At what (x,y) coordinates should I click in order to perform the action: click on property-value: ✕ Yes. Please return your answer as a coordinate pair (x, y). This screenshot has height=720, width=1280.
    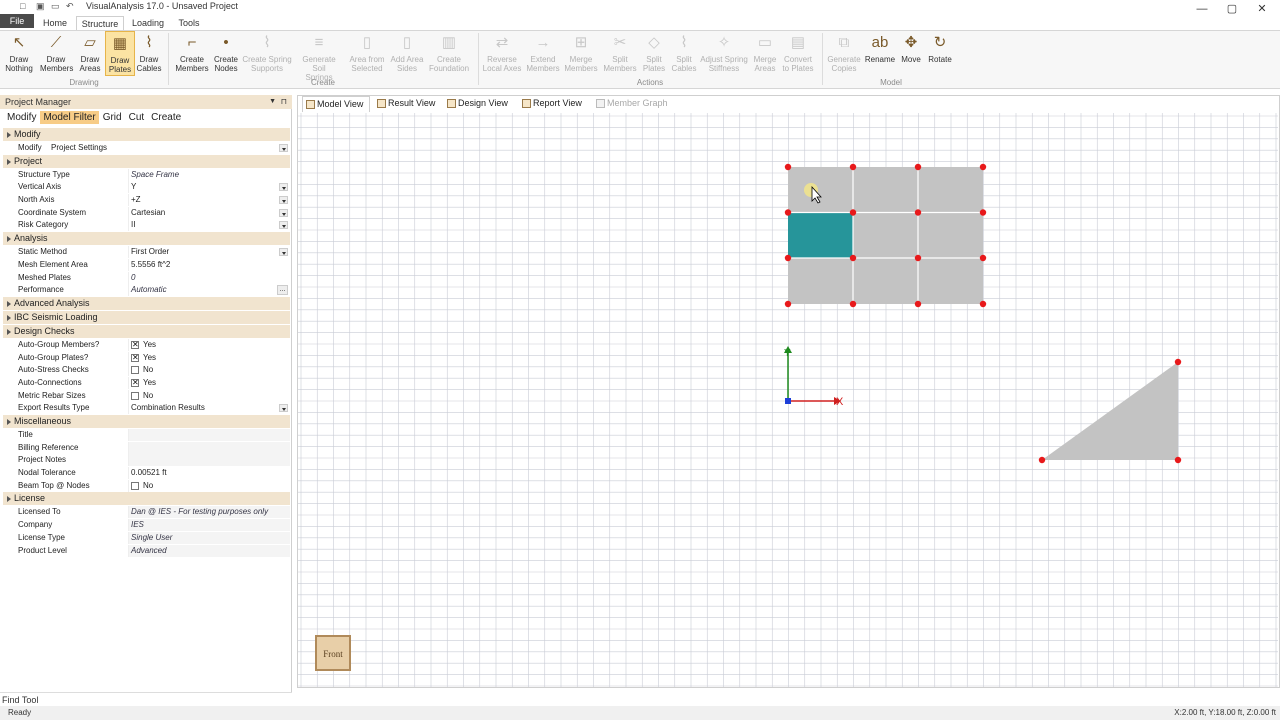
    Looking at the image, I should click on (209, 357).